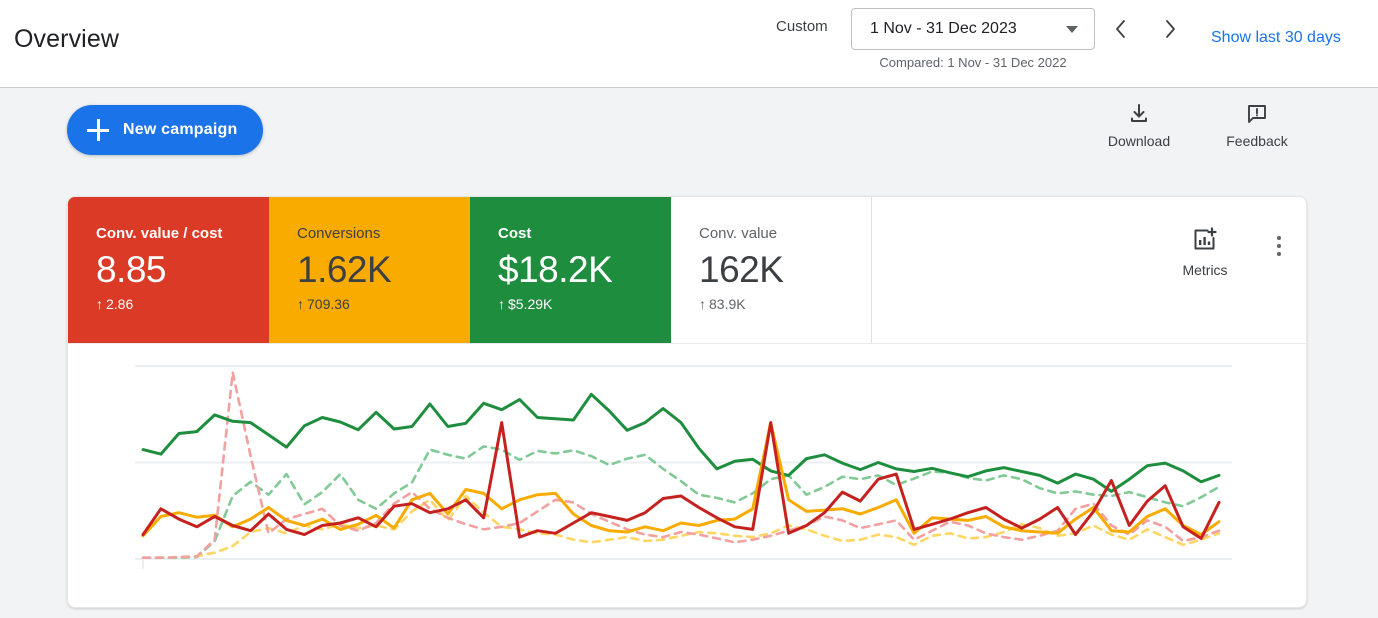 Image resolution: width=1378 pixels, height=618 pixels. I want to click on metric-name: Conv. value, so click(738, 233).